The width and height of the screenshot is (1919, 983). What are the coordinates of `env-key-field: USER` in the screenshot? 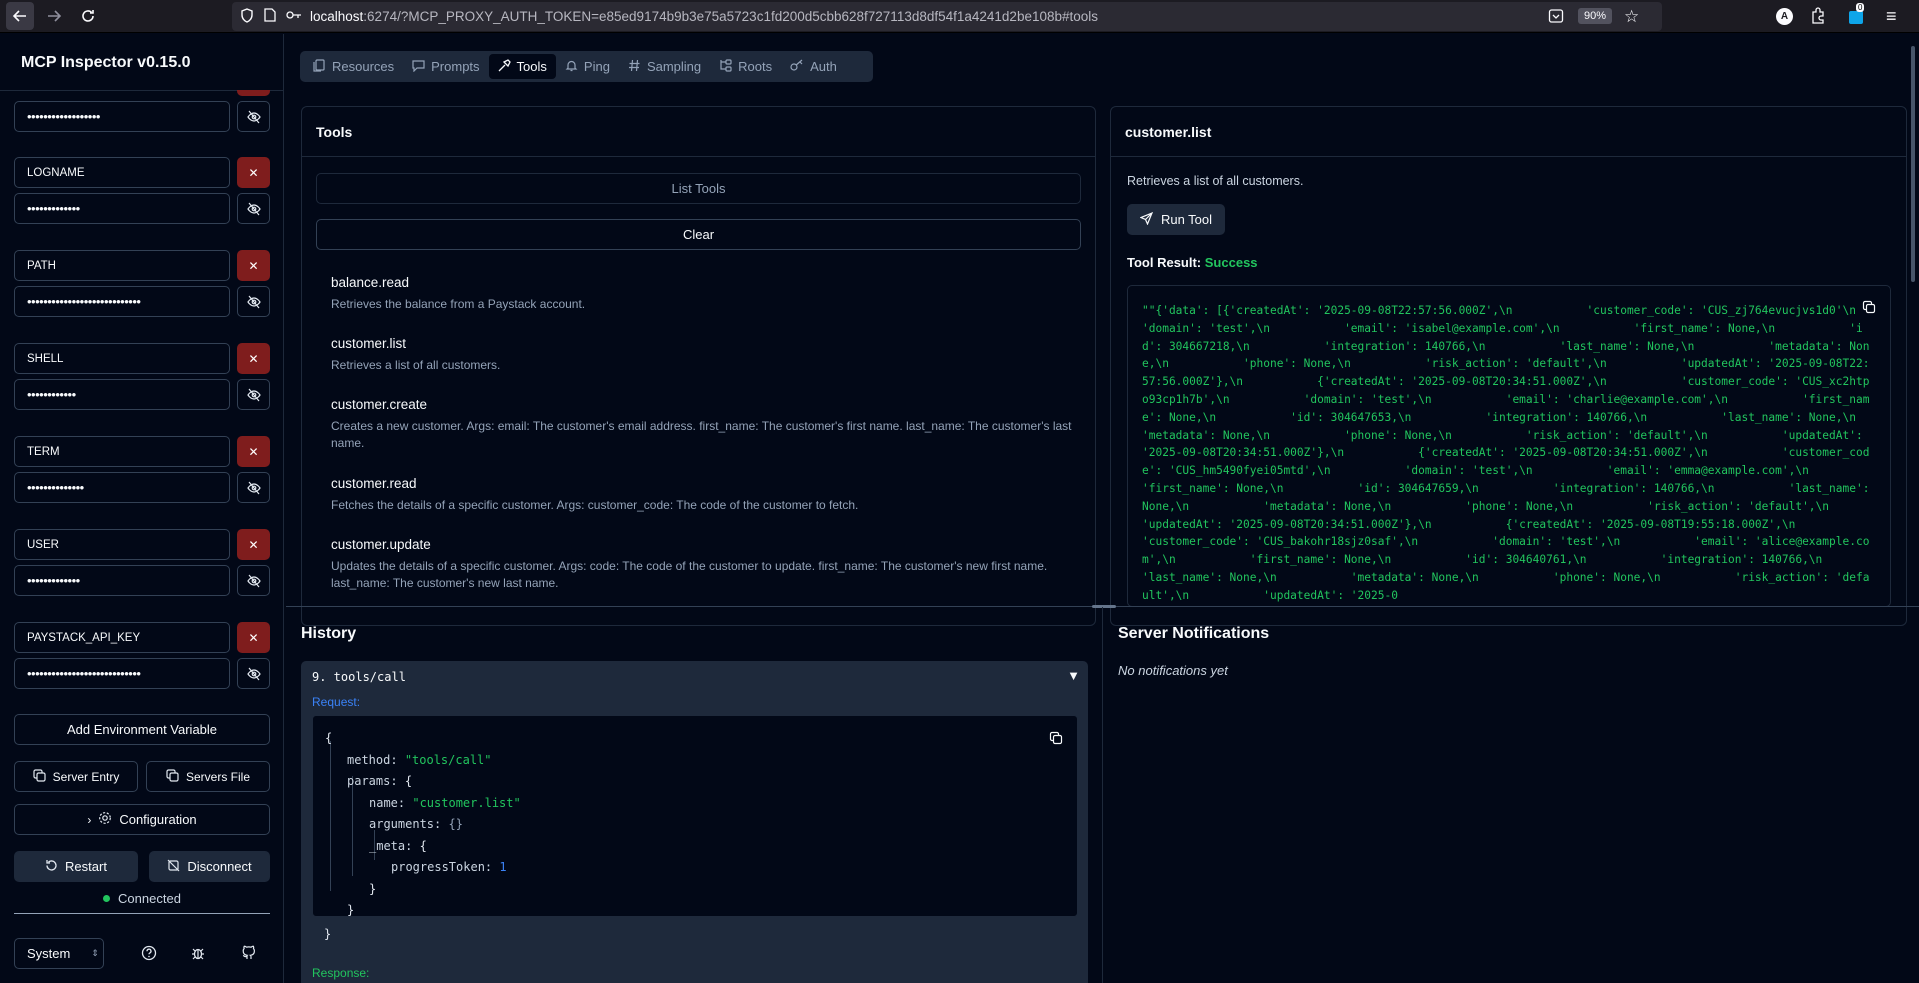 It's located at (122, 544).